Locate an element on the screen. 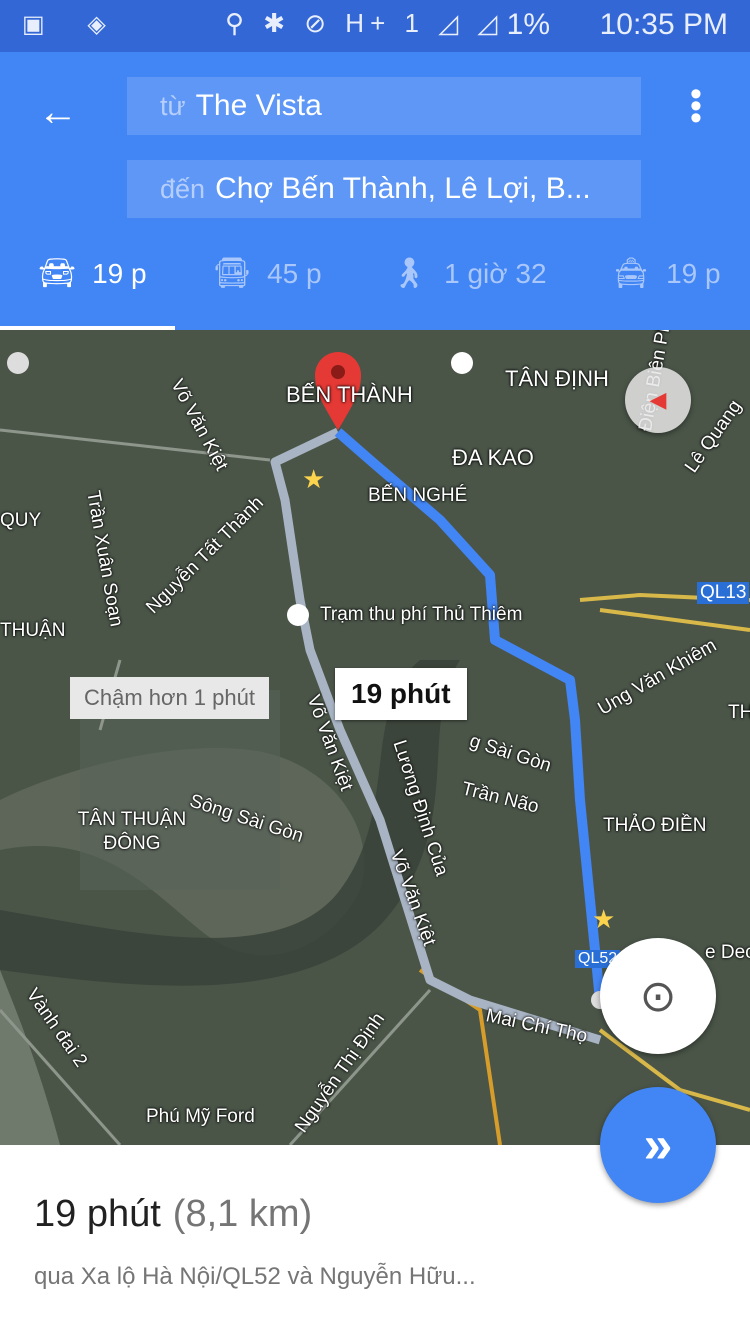  back-arrow-icon: ← is located at coordinates (58, 112).